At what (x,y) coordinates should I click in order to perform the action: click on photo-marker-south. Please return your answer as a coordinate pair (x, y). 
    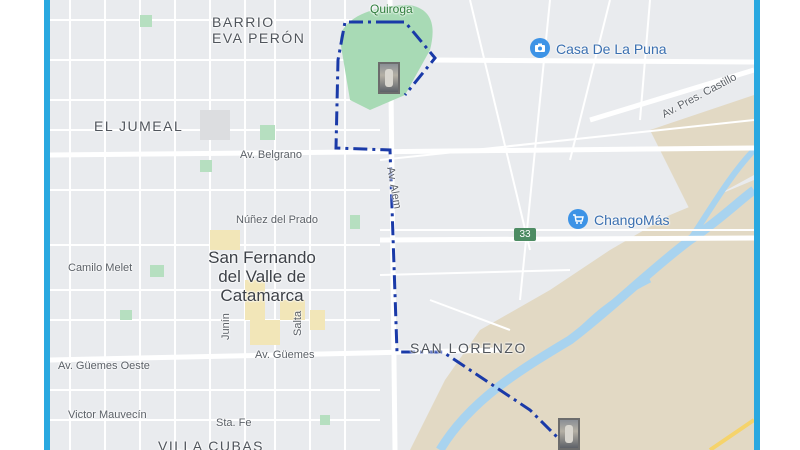
    Looking at the image, I should click on (569, 434).